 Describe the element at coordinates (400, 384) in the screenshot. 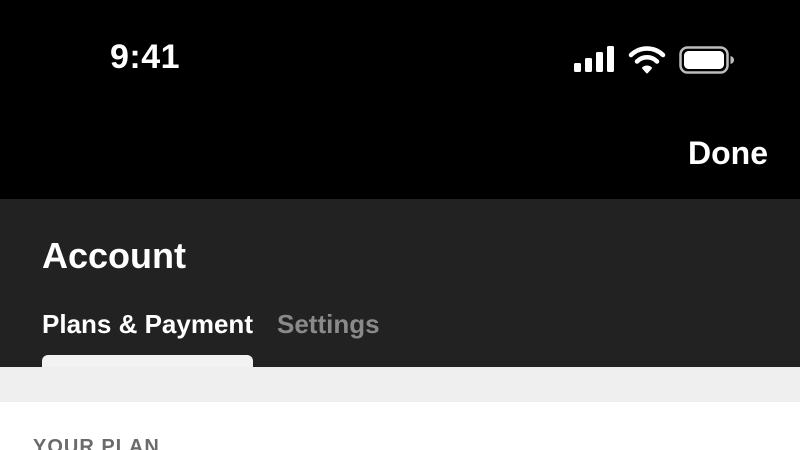

I see `section-divider` at that location.